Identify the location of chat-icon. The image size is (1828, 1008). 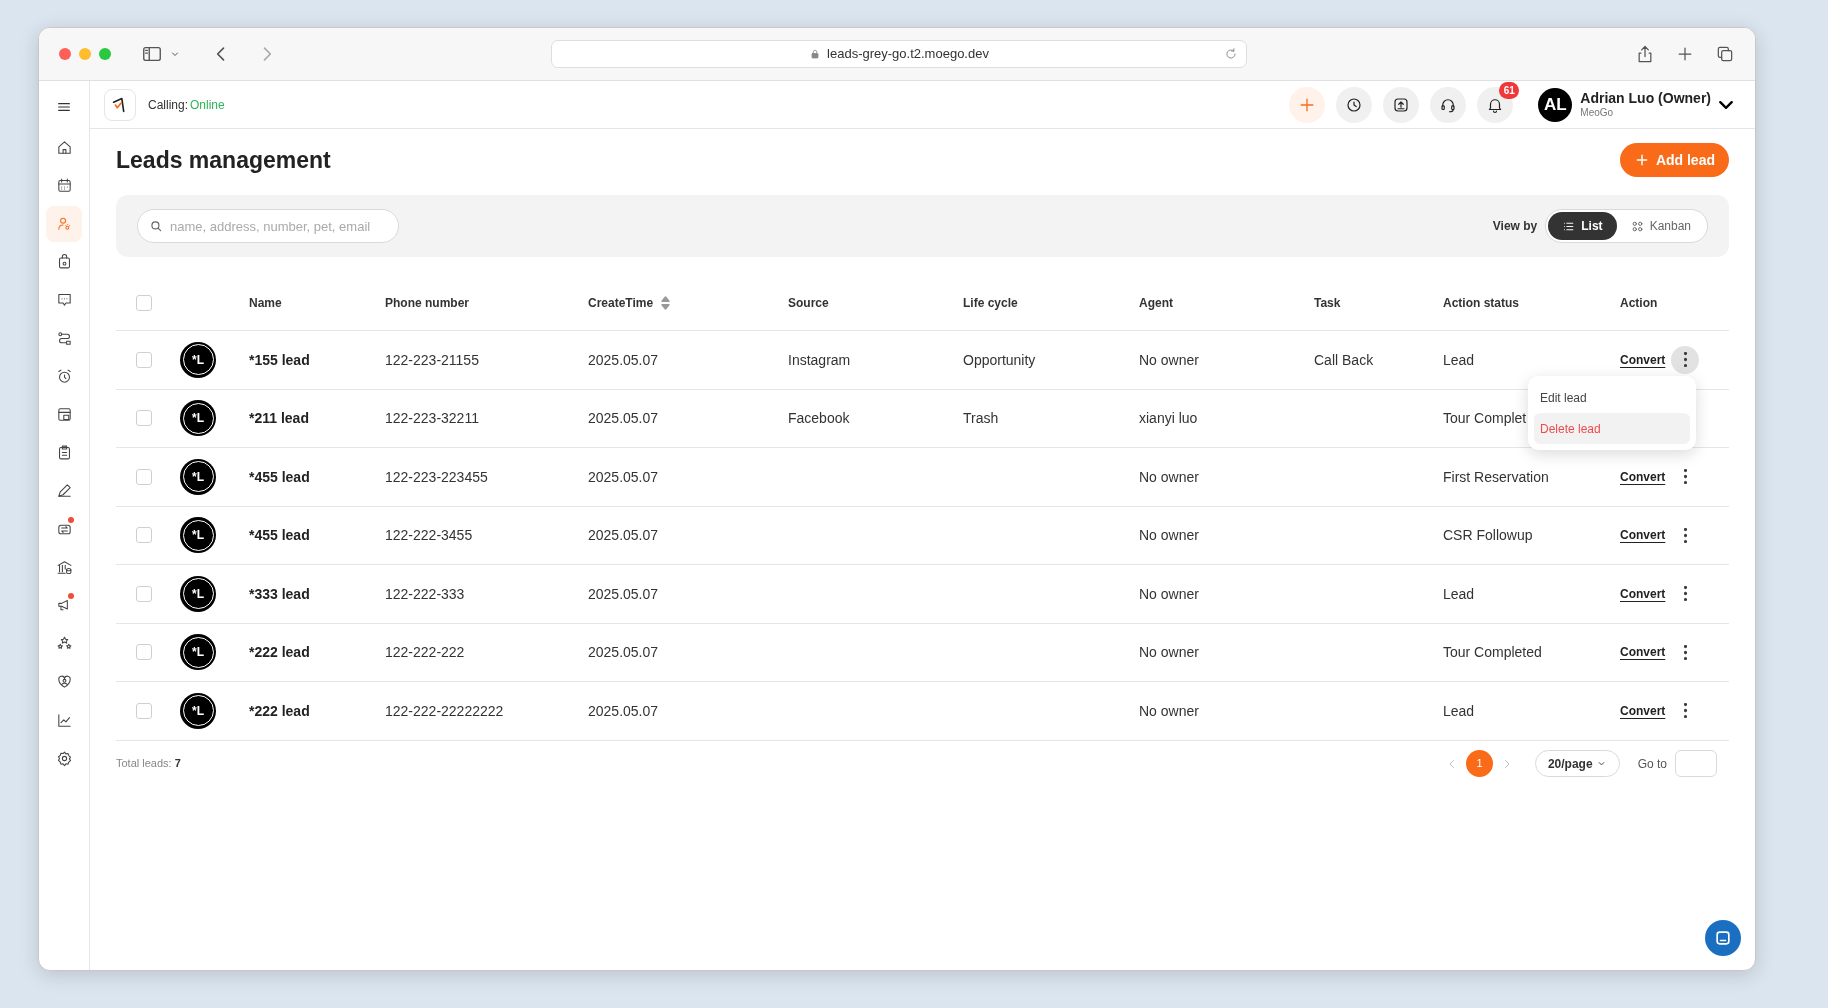
(64, 300).